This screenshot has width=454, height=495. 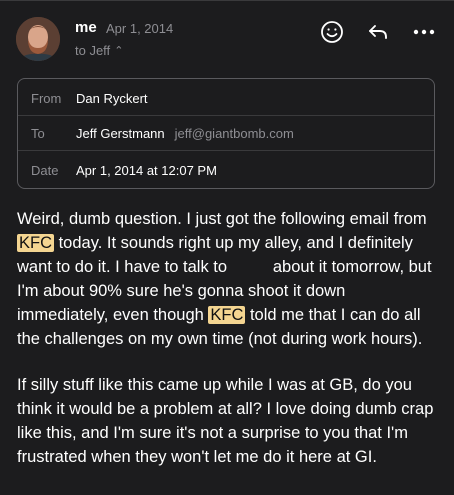 I want to click on more-icon, so click(x=424, y=32).